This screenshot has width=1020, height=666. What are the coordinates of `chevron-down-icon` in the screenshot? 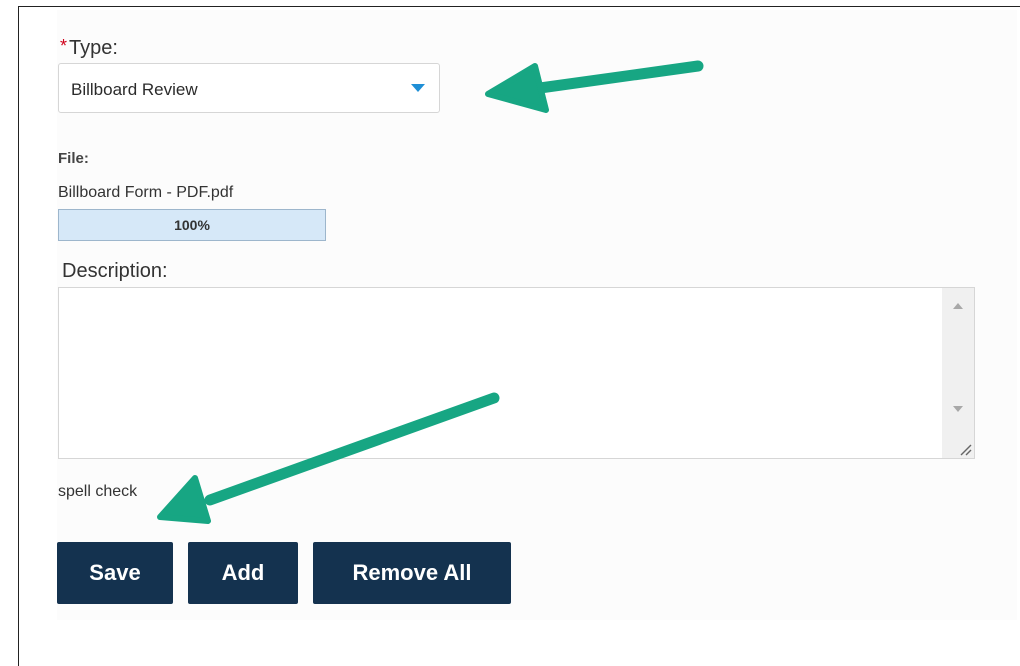 It's located at (418, 88).